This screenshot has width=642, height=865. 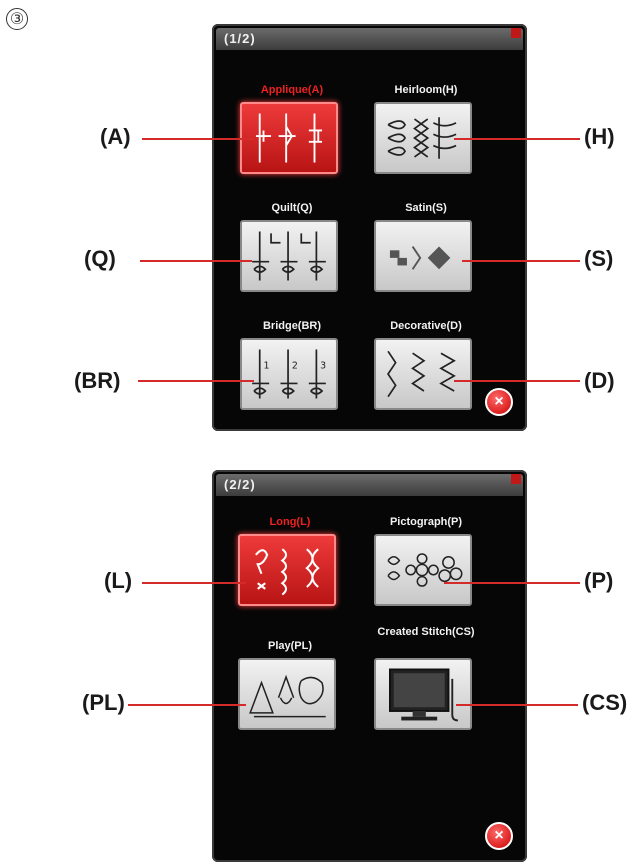 What do you see at coordinates (103, 702) in the screenshot?
I see `callout-play: (PL)` at bounding box center [103, 702].